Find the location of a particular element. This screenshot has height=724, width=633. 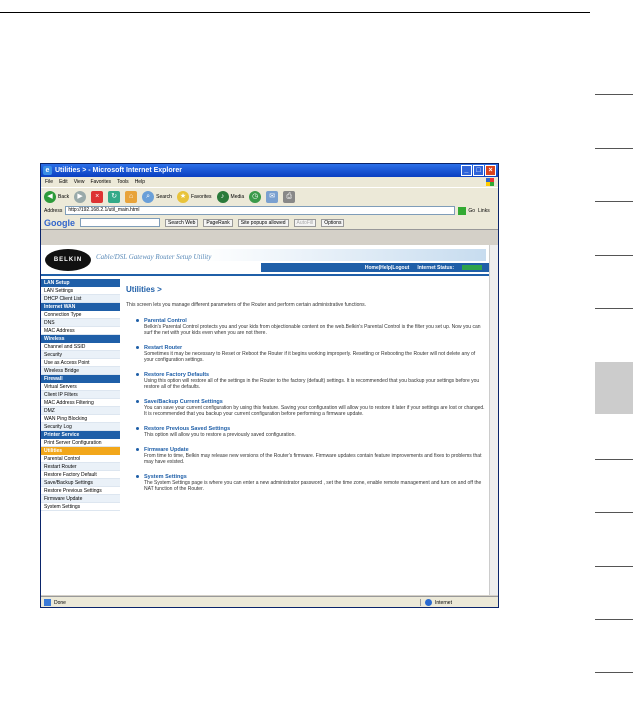

search-web-button: Search Web is located at coordinates (182, 222).